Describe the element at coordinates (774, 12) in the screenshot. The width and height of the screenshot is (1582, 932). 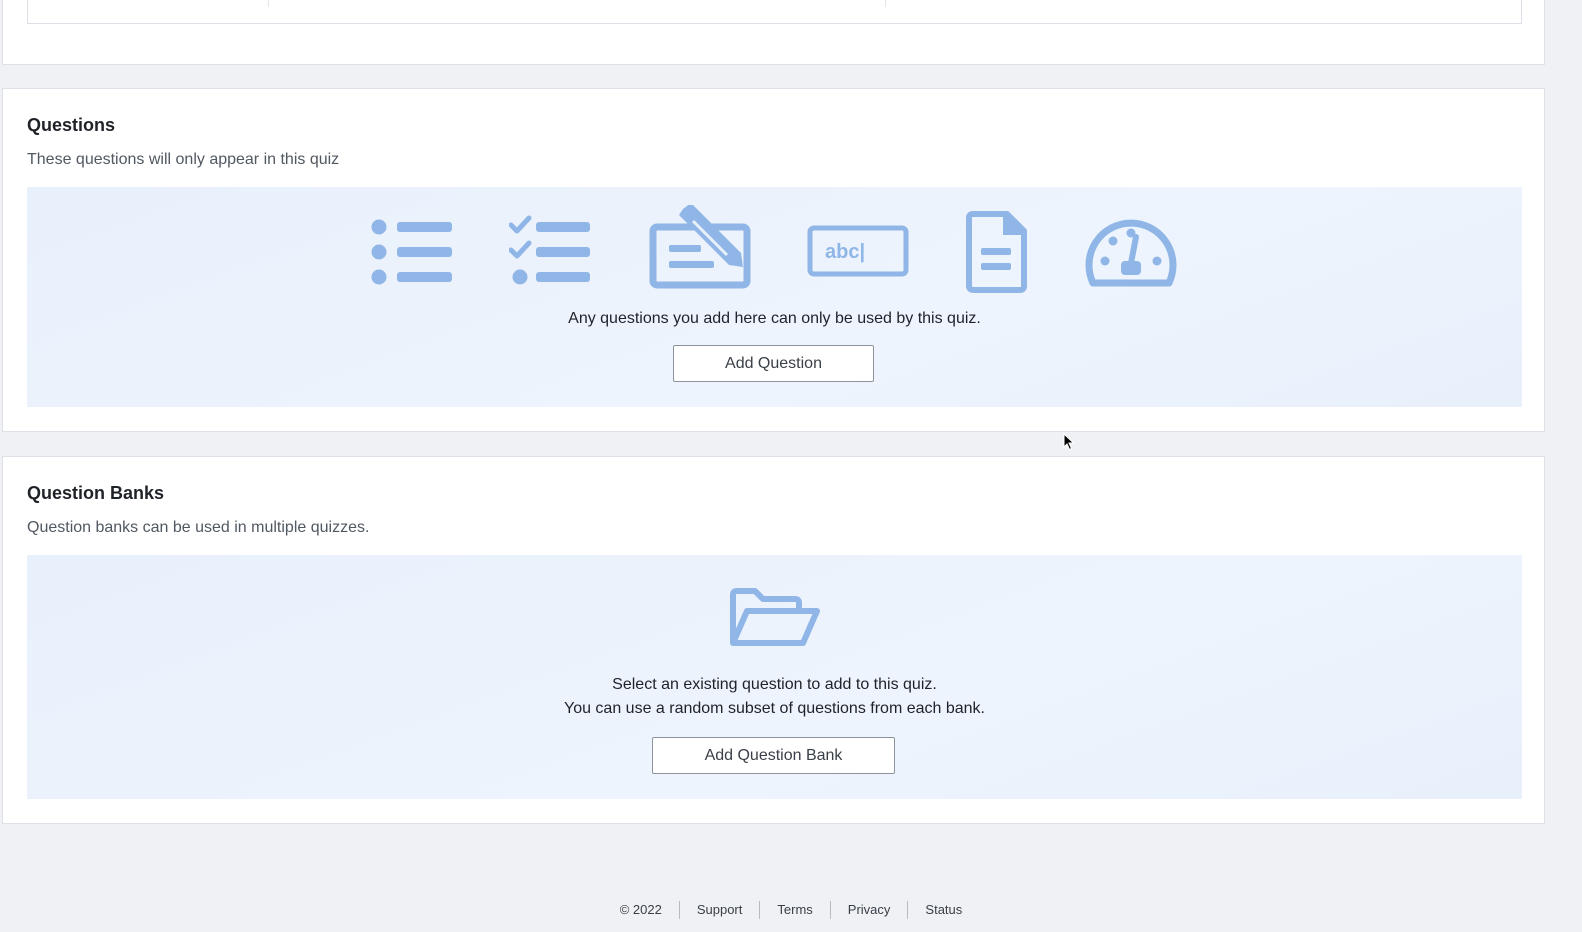
I see `previous-section-box` at that location.